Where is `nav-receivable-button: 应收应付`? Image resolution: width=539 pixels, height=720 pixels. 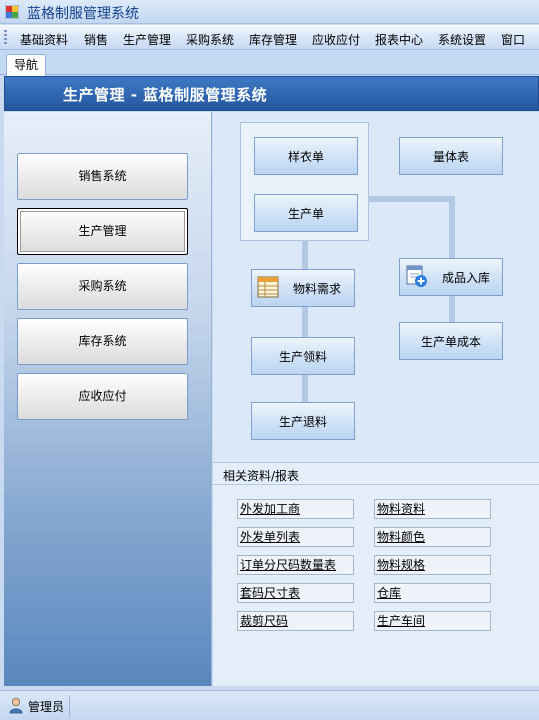 nav-receivable-button: 应收应付 is located at coordinates (102, 396).